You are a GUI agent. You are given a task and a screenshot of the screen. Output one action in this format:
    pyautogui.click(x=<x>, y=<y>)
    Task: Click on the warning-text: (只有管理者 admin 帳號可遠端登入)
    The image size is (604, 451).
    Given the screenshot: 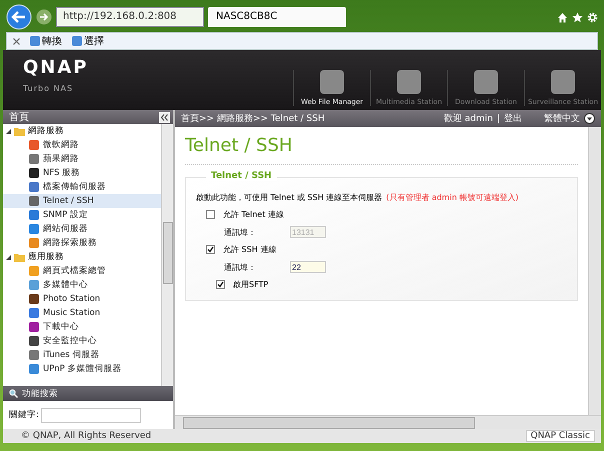 What is the action you would take?
    pyautogui.click(x=452, y=197)
    